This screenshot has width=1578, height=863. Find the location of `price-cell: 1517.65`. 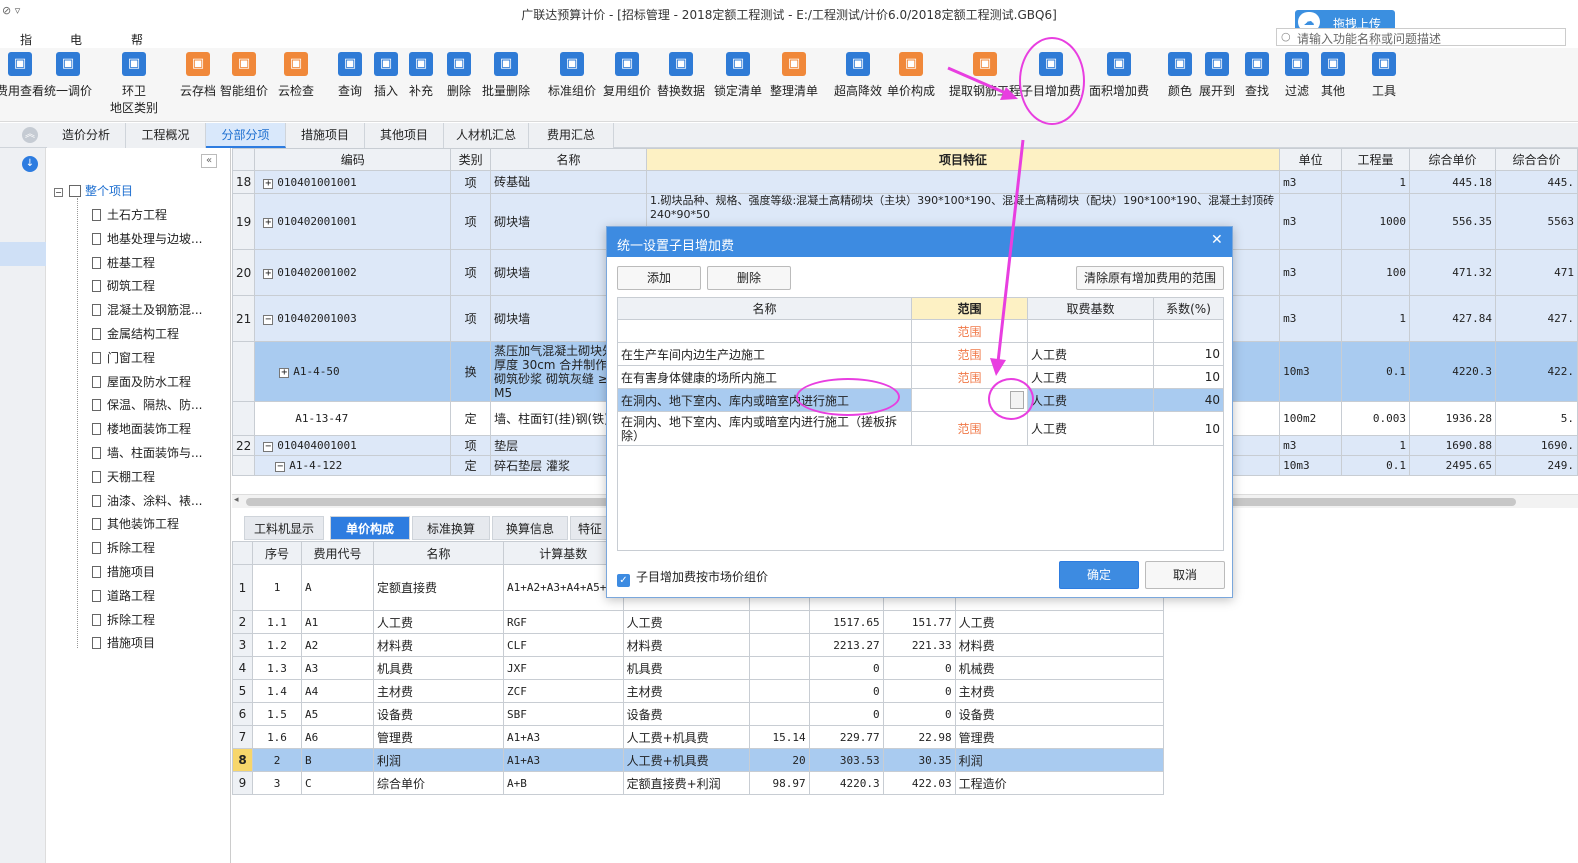

price-cell: 1517.65 is located at coordinates (846, 622).